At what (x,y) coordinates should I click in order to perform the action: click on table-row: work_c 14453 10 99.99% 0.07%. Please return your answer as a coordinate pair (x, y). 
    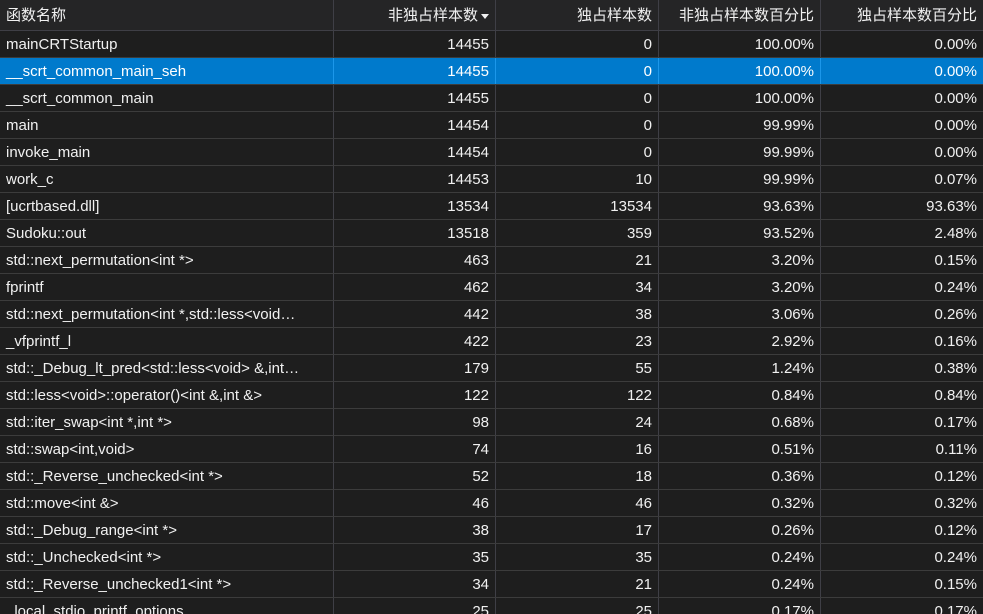
    Looking at the image, I should click on (491, 179).